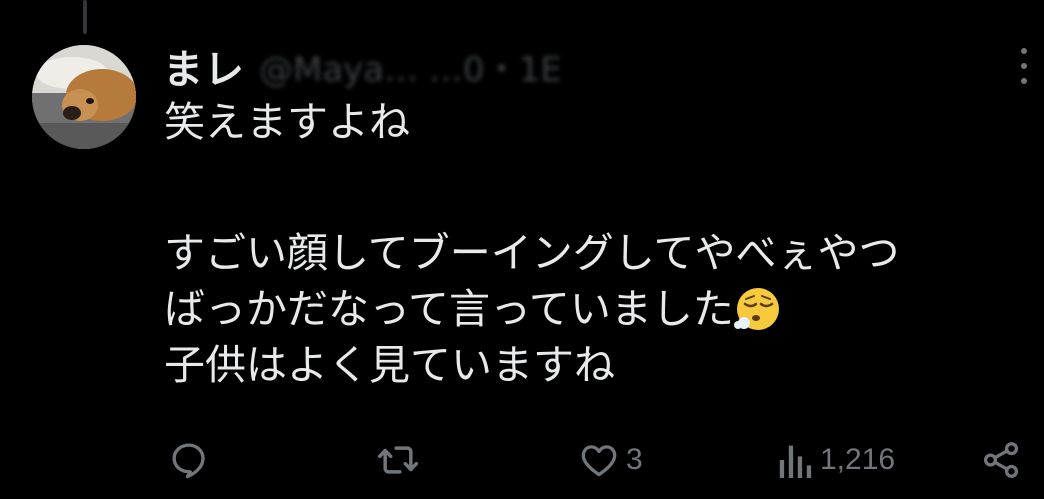  What do you see at coordinates (756, 309) in the screenshot?
I see `face-exhaling-emoji` at bounding box center [756, 309].